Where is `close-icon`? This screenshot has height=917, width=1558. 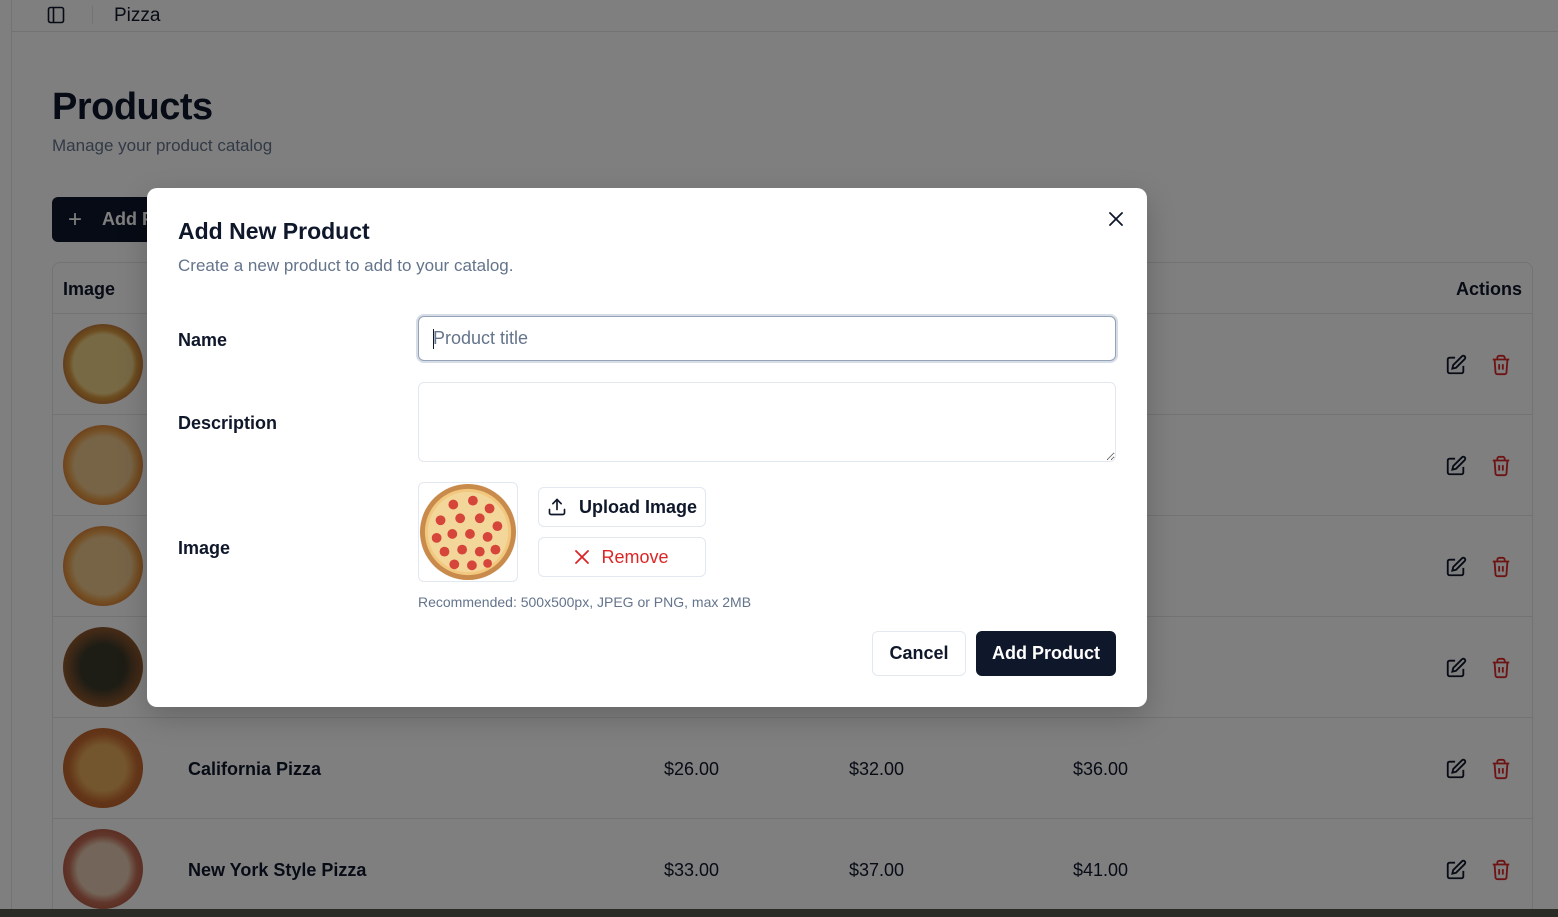 close-icon is located at coordinates (1116, 219).